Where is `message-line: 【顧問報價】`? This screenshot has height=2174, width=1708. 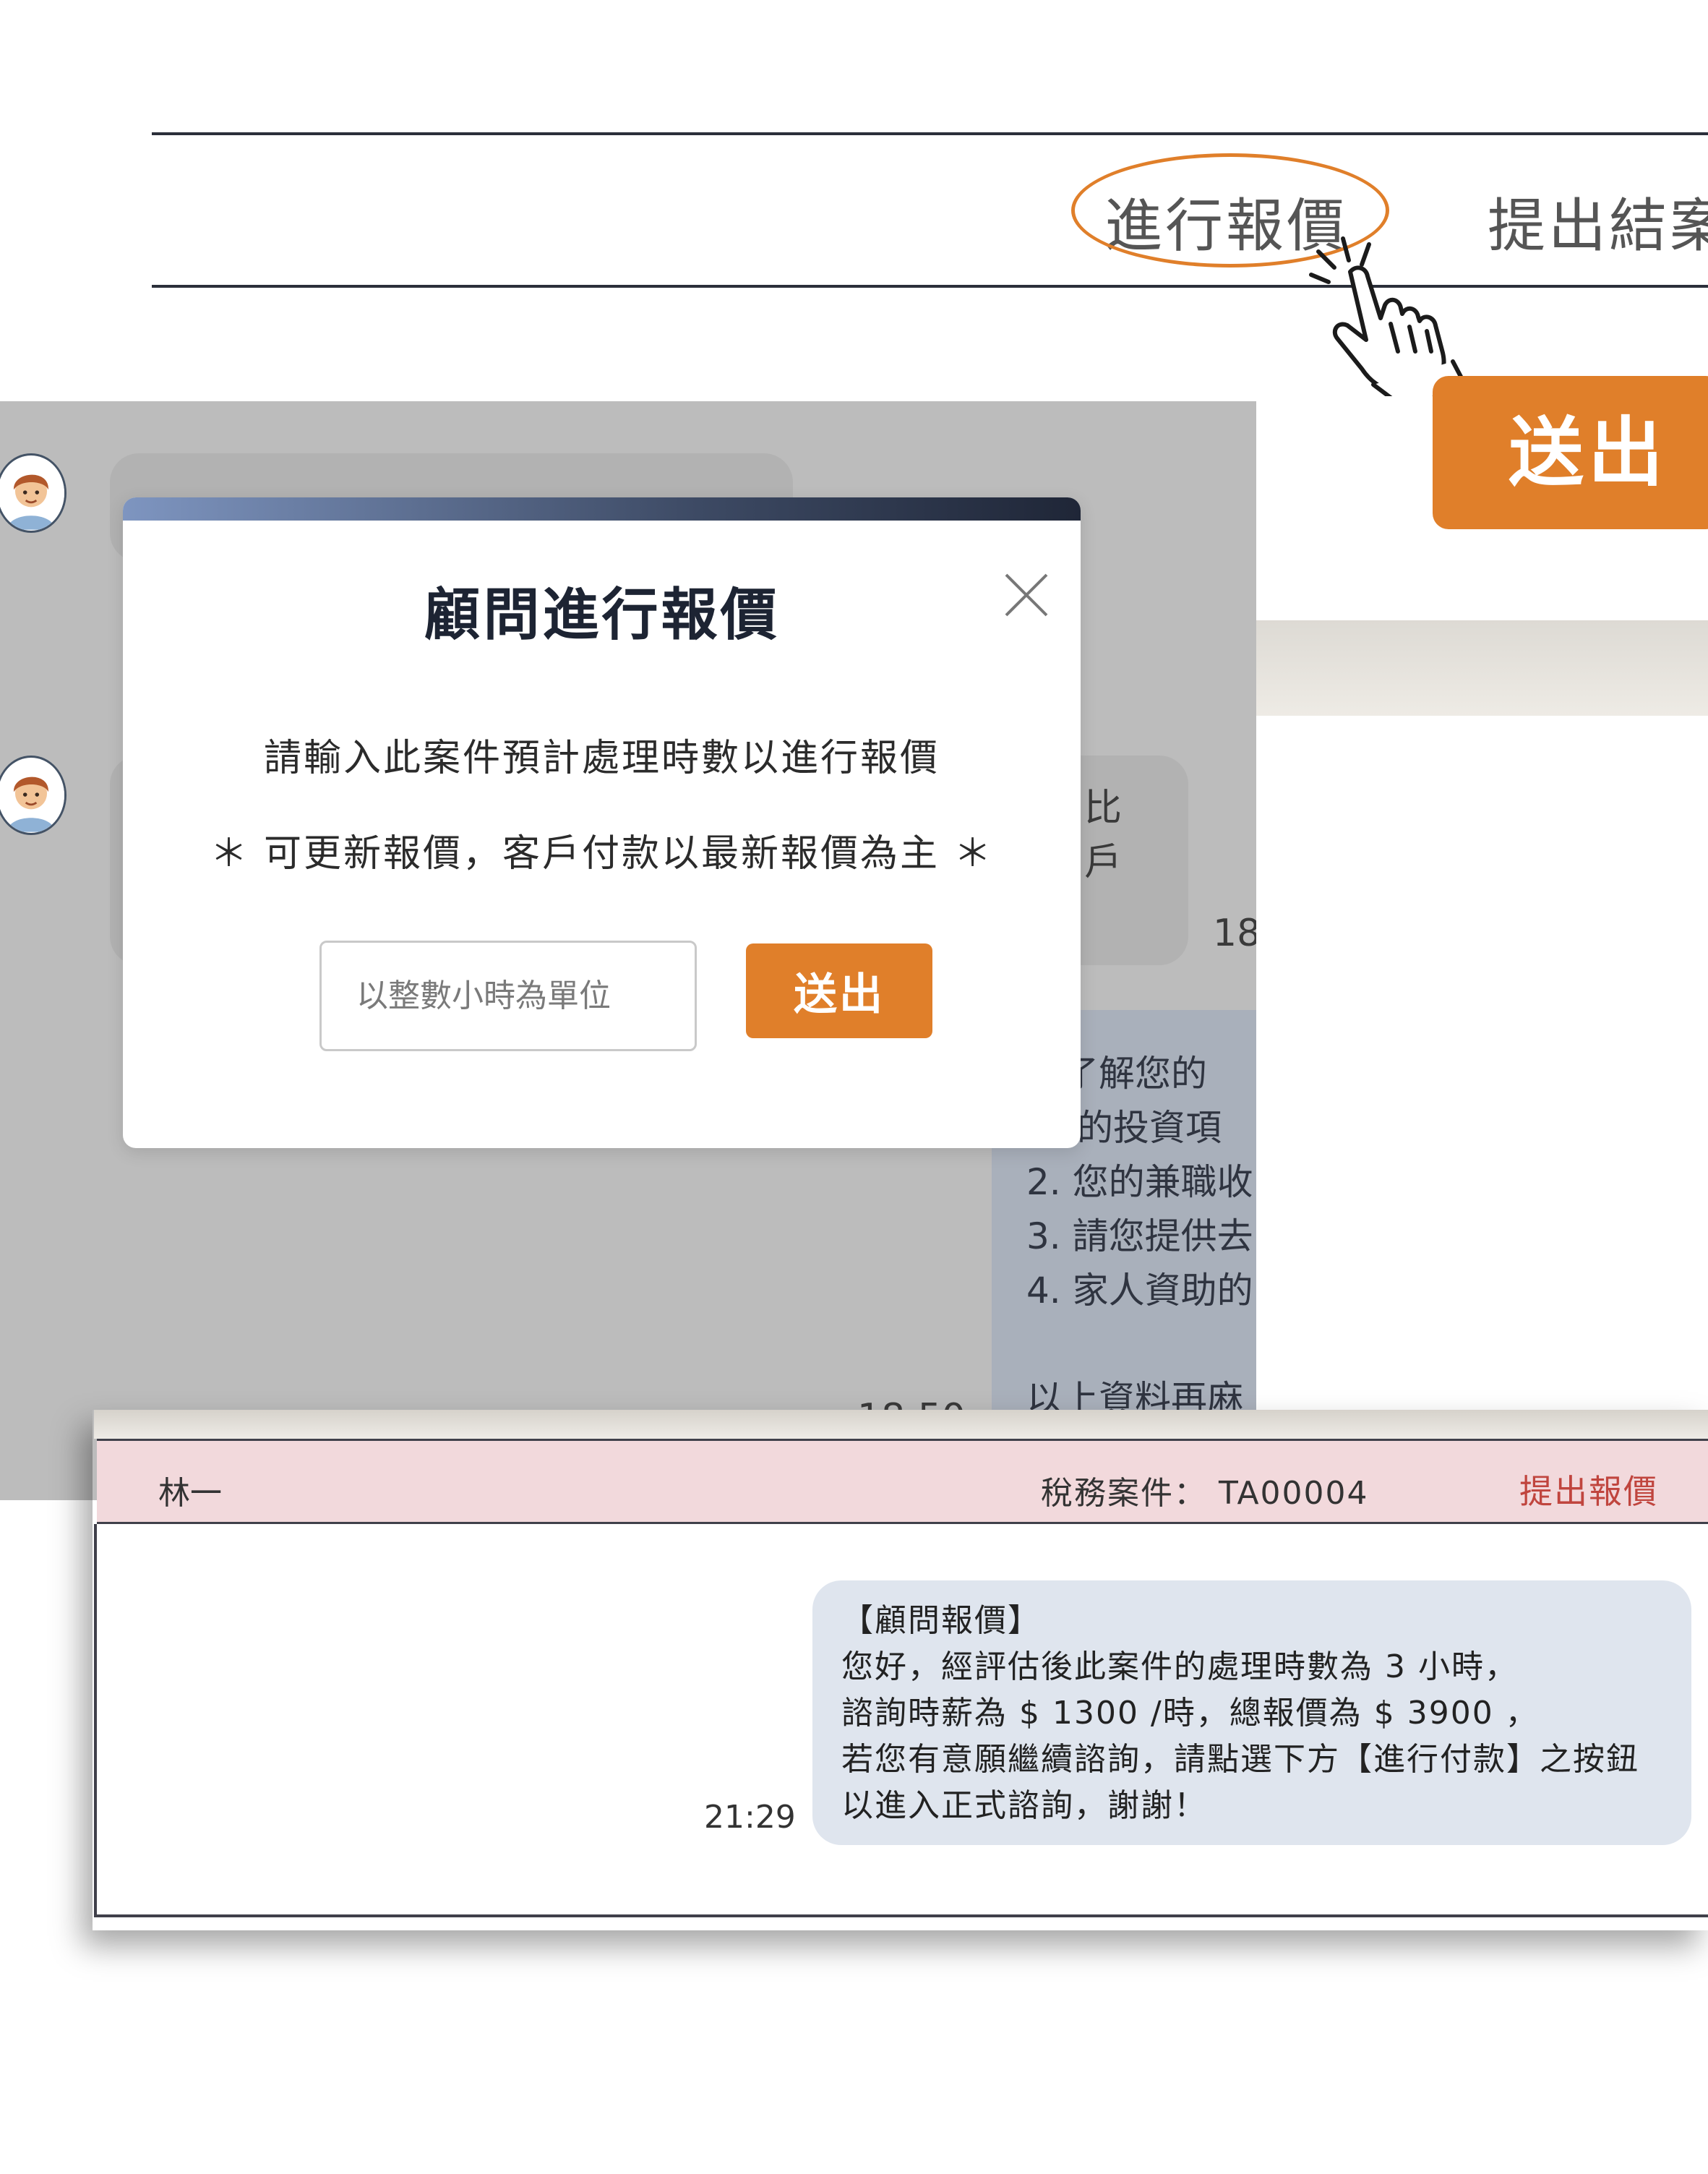
message-line: 【顧問報價】 is located at coordinates (941, 1620).